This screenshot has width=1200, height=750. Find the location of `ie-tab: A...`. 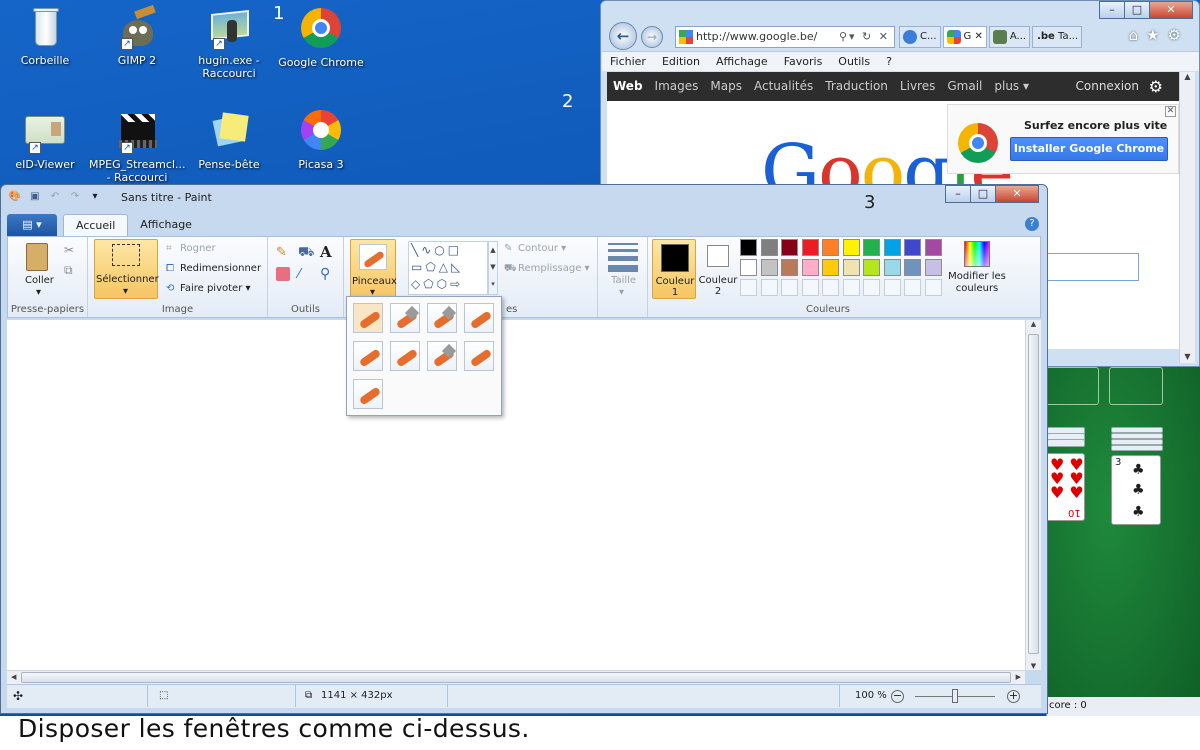

ie-tab: A... is located at coordinates (1009, 37).